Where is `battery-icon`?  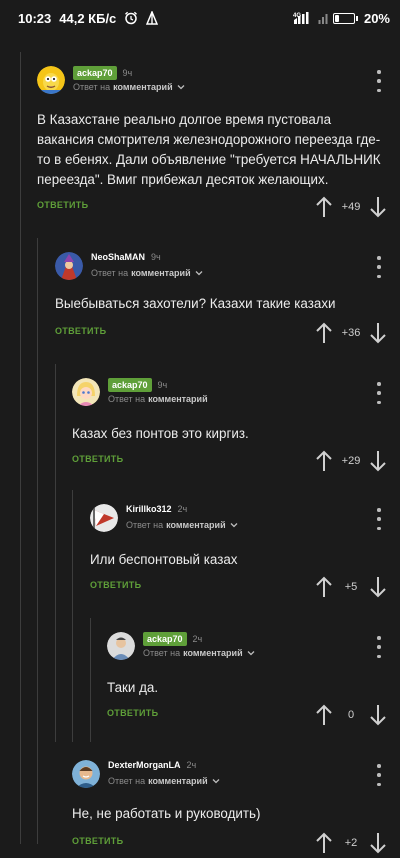 battery-icon is located at coordinates (345, 18).